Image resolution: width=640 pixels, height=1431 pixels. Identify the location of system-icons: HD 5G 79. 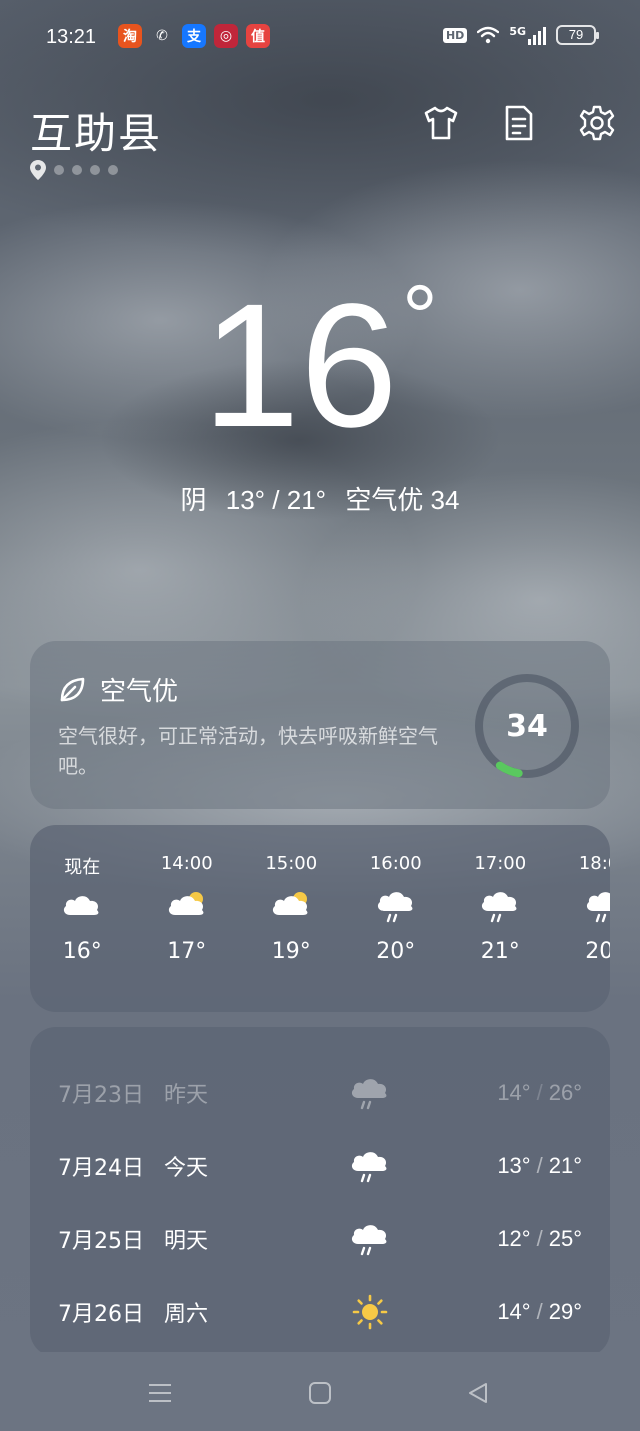
(520, 35).